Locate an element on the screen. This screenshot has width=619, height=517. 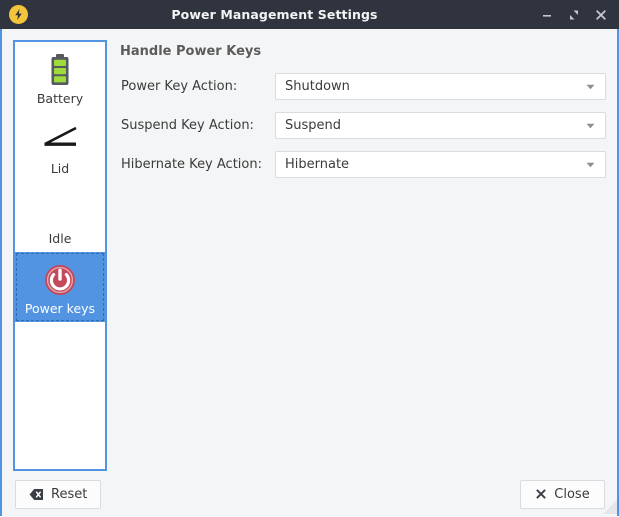
hibernate-key-action-row: Hibernate Key Action: Hibernate is located at coordinates (362, 164).